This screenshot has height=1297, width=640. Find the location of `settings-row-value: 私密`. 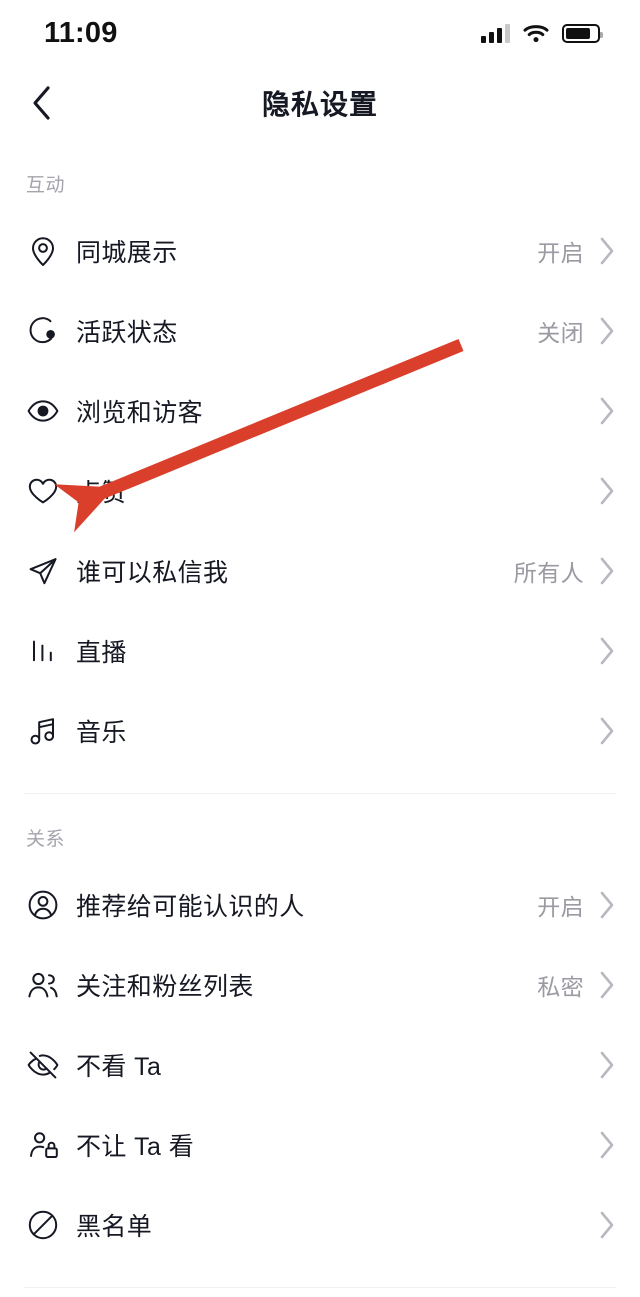

settings-row-value: 私密 is located at coordinates (560, 987).